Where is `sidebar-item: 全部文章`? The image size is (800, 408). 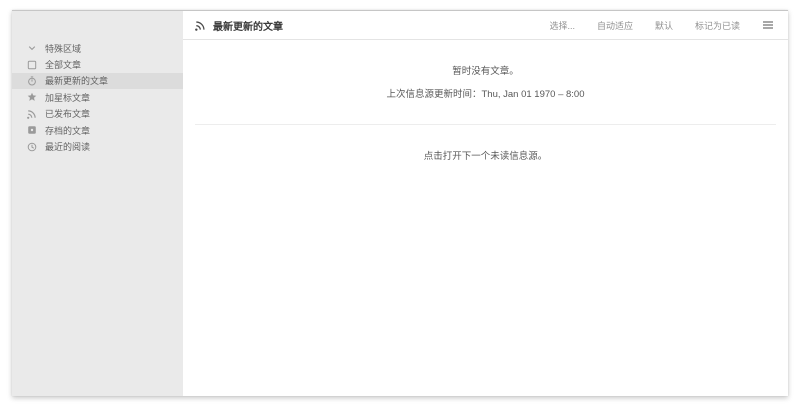 sidebar-item: 全部文章 is located at coordinates (97, 64).